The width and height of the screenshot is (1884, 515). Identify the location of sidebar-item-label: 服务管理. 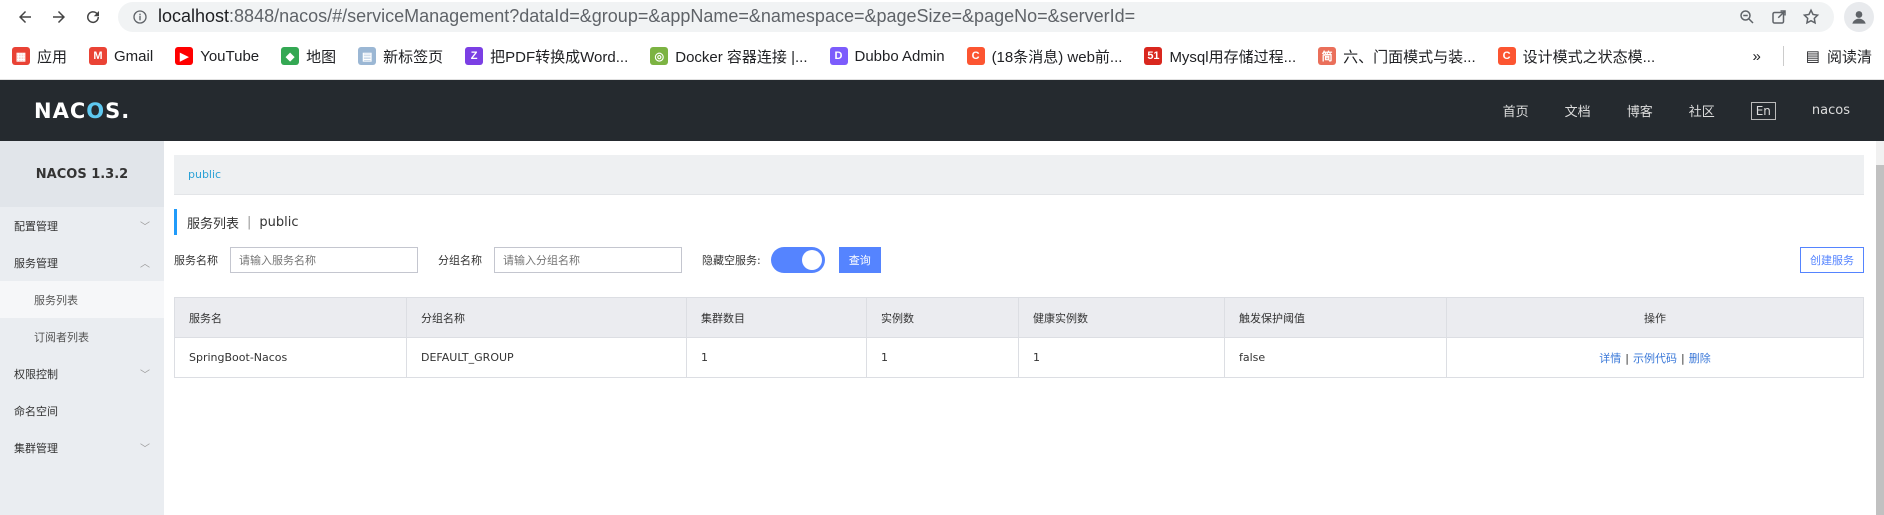
(36, 263).